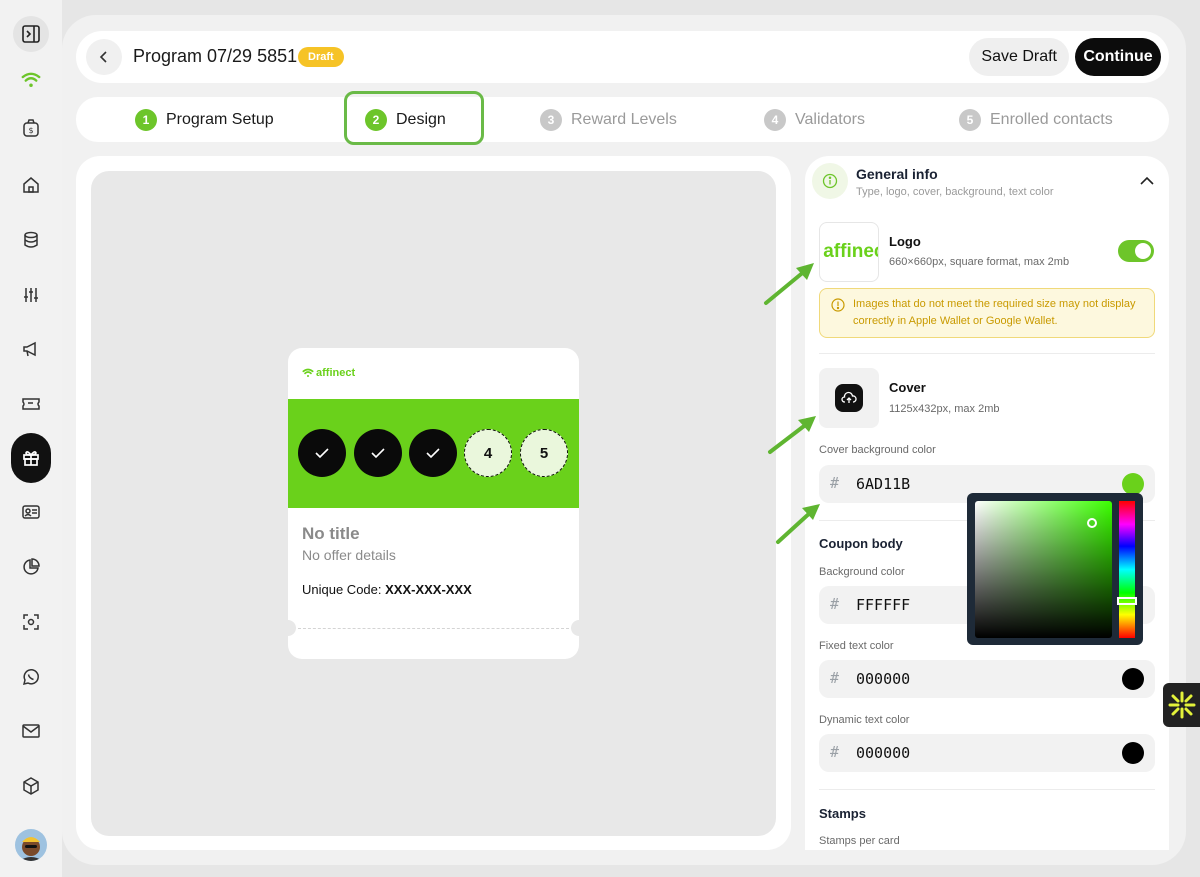  I want to click on database-icon, so click(31, 239).